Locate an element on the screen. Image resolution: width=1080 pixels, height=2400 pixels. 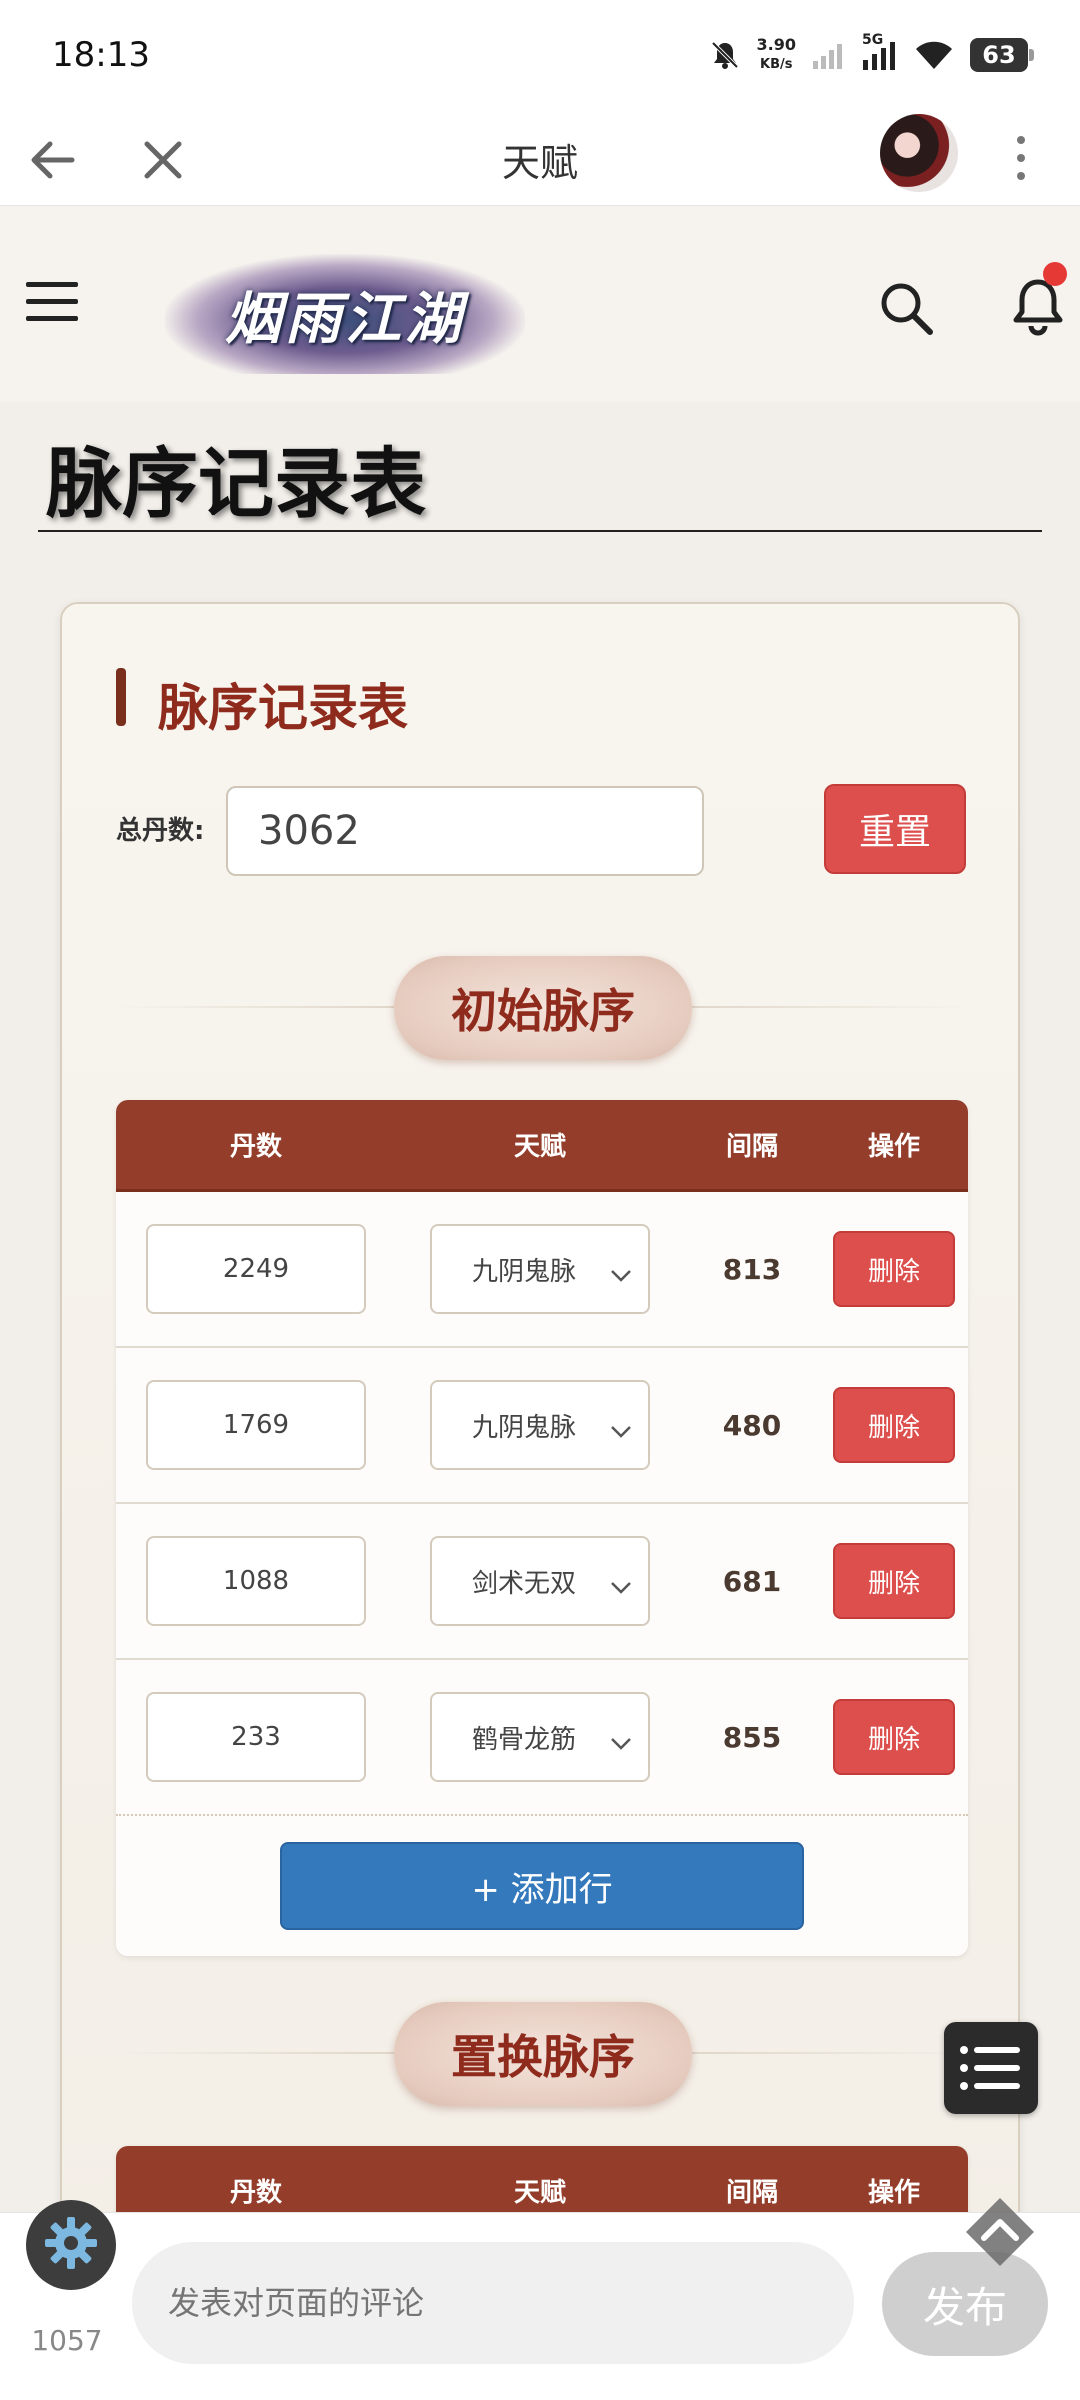
talent-value: 鹤骨龙筋 is located at coordinates (524, 1739).